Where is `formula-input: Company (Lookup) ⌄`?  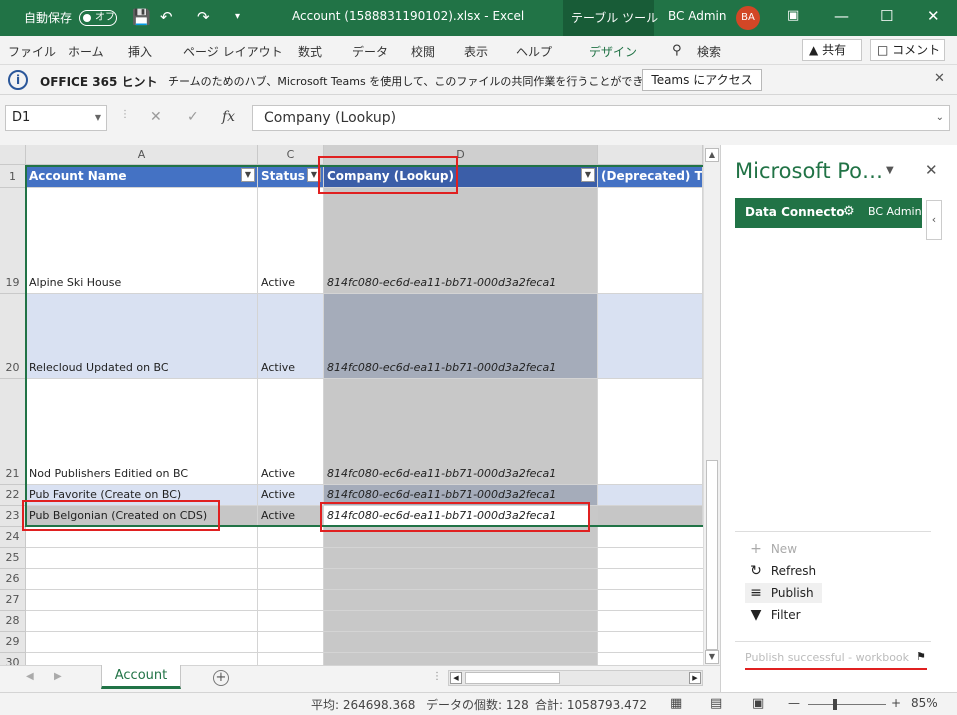
formula-input: Company (Lookup) ⌄ is located at coordinates (601, 118).